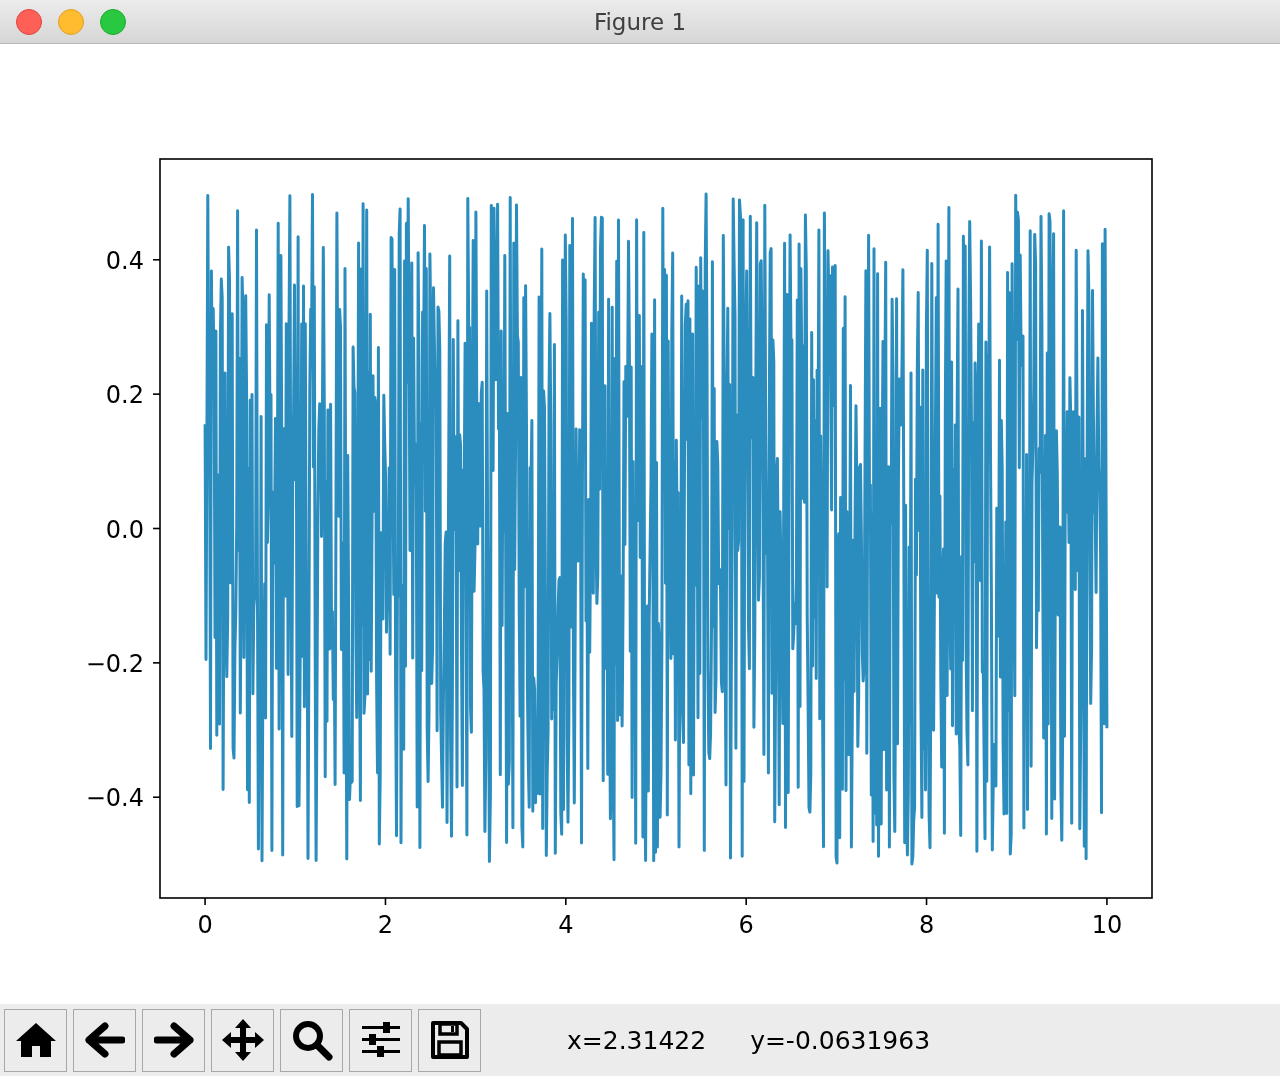  What do you see at coordinates (124, 529) in the screenshot?
I see `tick-label: 0.0` at bounding box center [124, 529].